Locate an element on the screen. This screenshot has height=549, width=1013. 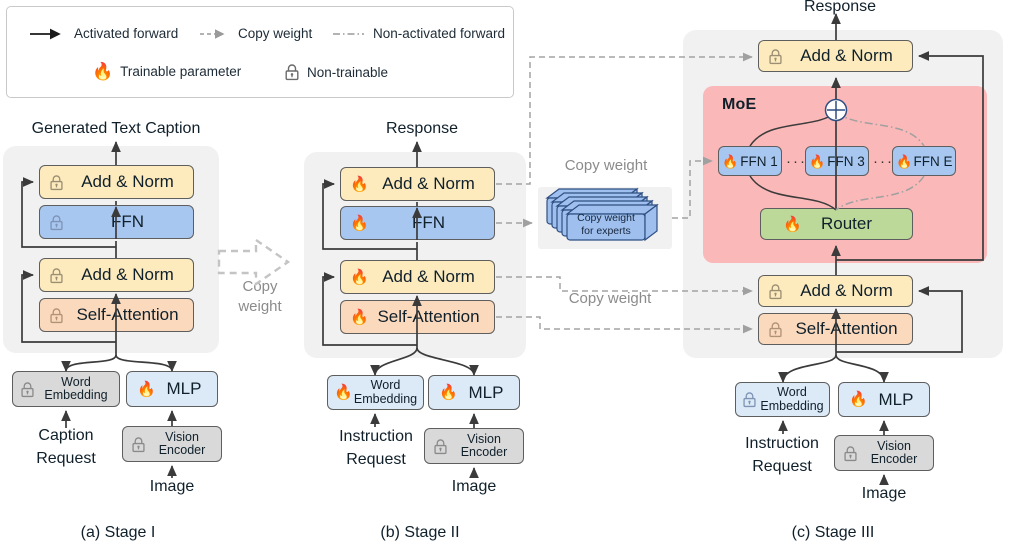
stage3-add-norm-top-label: Add & Norm is located at coordinates (846, 55).